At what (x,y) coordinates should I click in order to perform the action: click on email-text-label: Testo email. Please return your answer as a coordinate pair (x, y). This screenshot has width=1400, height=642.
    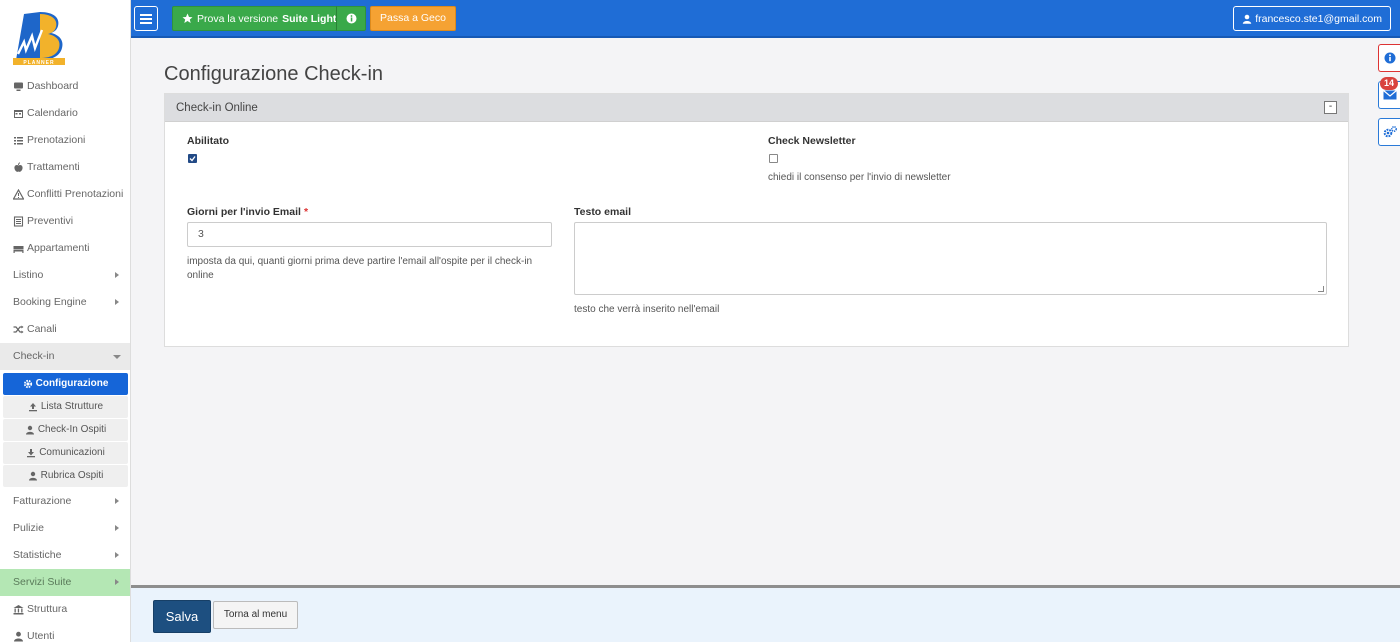
    Looking at the image, I should click on (602, 212).